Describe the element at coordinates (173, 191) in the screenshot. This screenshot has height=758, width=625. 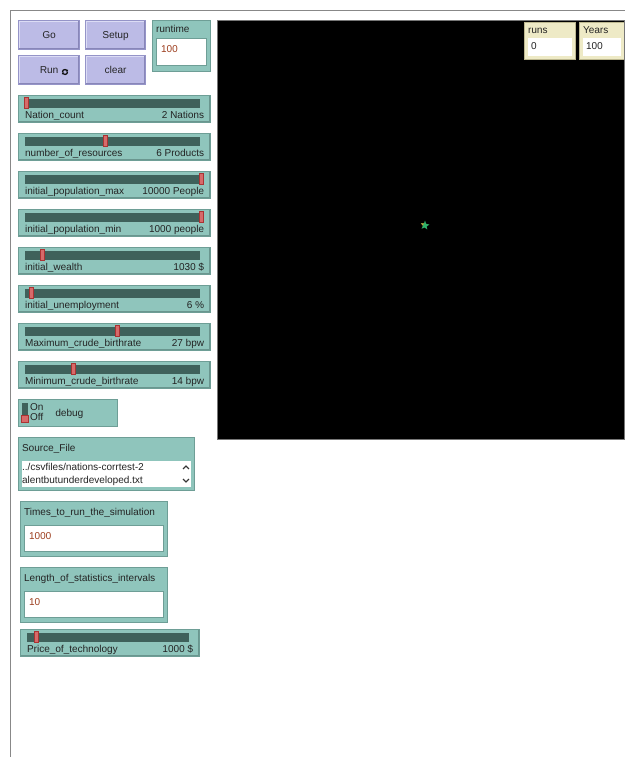
I see `slider-value: 10000 People` at that location.